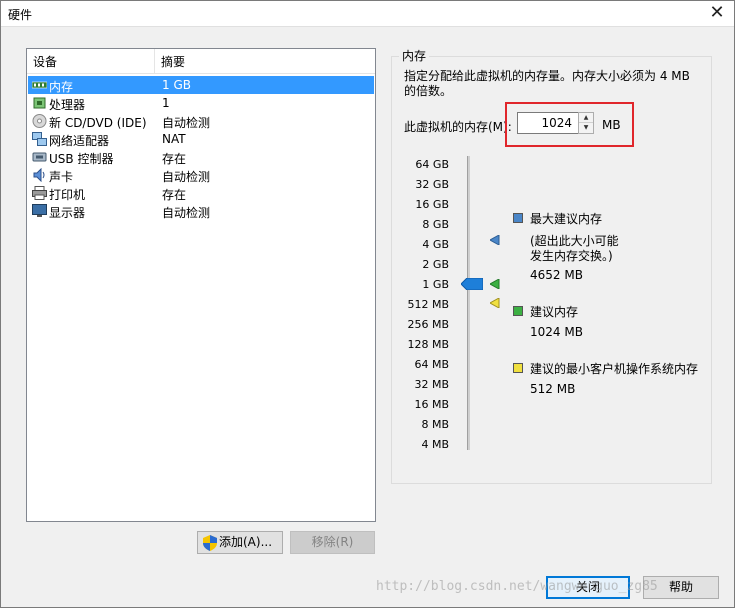 This screenshot has height=608, width=735. Describe the element at coordinates (39, 139) in the screenshot. I see `network-adapter-icon` at that location.